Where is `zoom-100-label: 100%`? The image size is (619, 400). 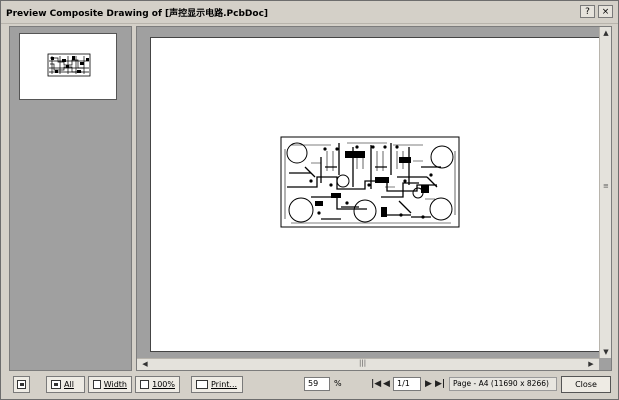 zoom-100-label: 100% is located at coordinates (163, 384).